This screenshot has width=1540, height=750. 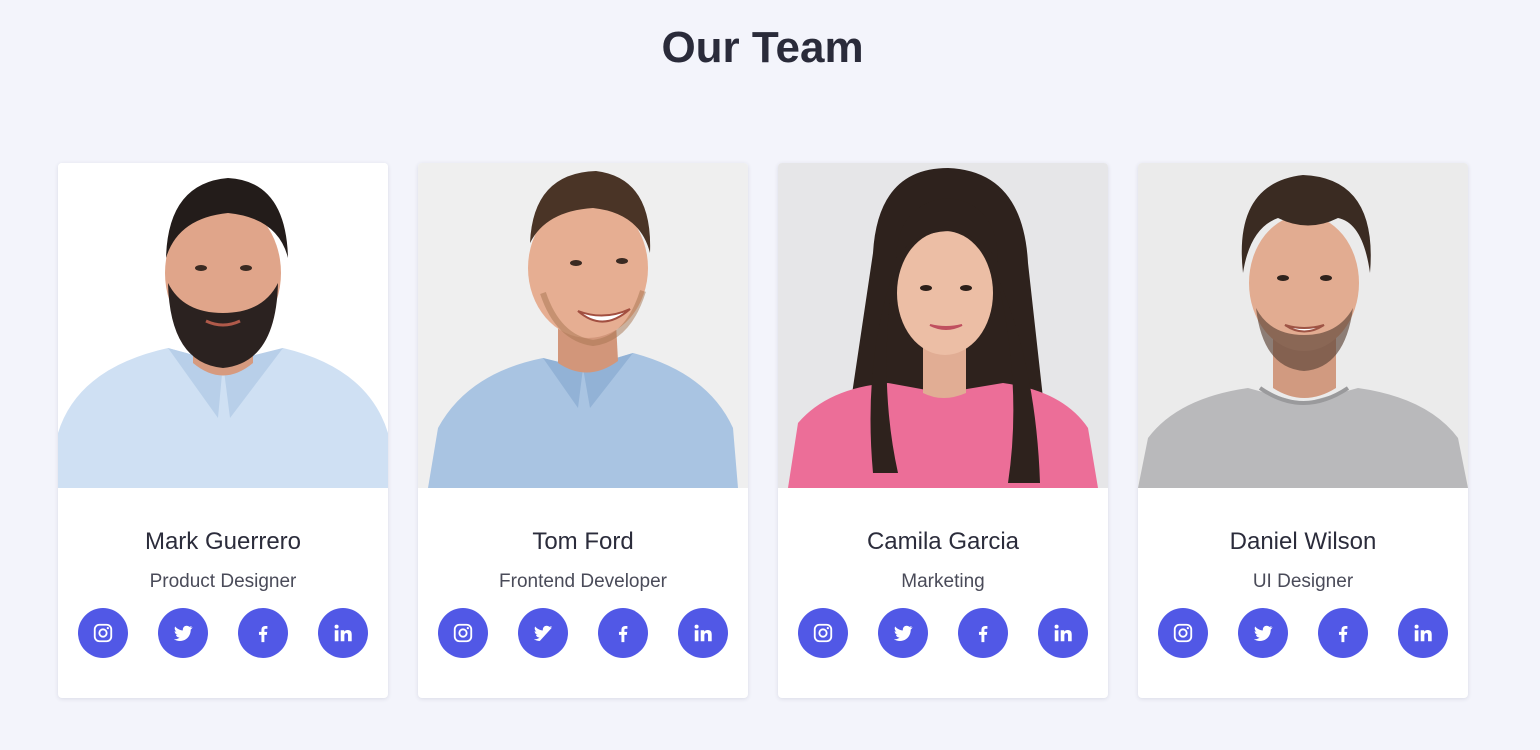 What do you see at coordinates (943, 541) in the screenshot?
I see `member-name: Camila Garcia` at bounding box center [943, 541].